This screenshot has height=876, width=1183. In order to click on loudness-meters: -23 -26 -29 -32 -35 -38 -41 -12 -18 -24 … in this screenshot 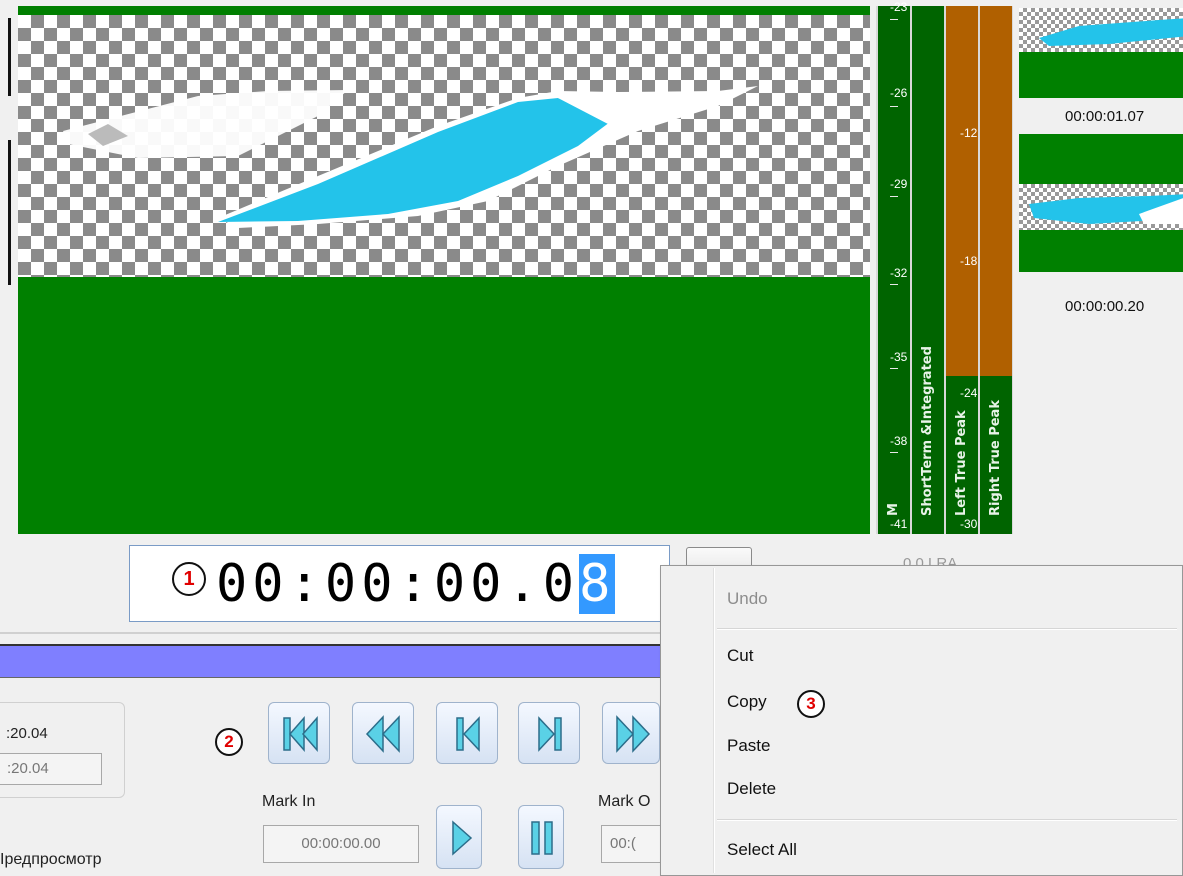, I will do `click(944, 267)`.